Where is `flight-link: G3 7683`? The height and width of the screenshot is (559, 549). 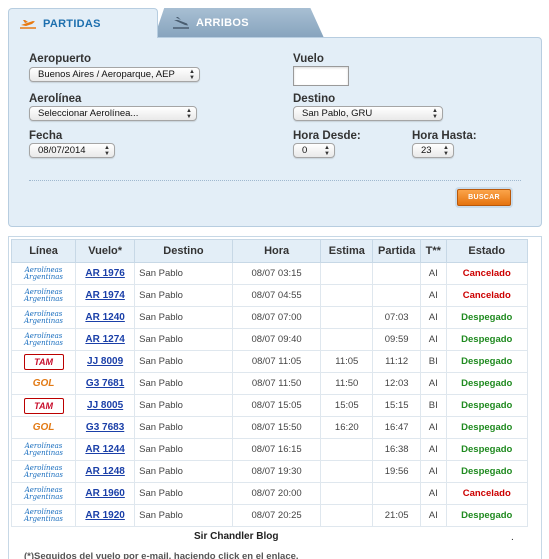
flight-link: G3 7683 is located at coordinates (105, 427).